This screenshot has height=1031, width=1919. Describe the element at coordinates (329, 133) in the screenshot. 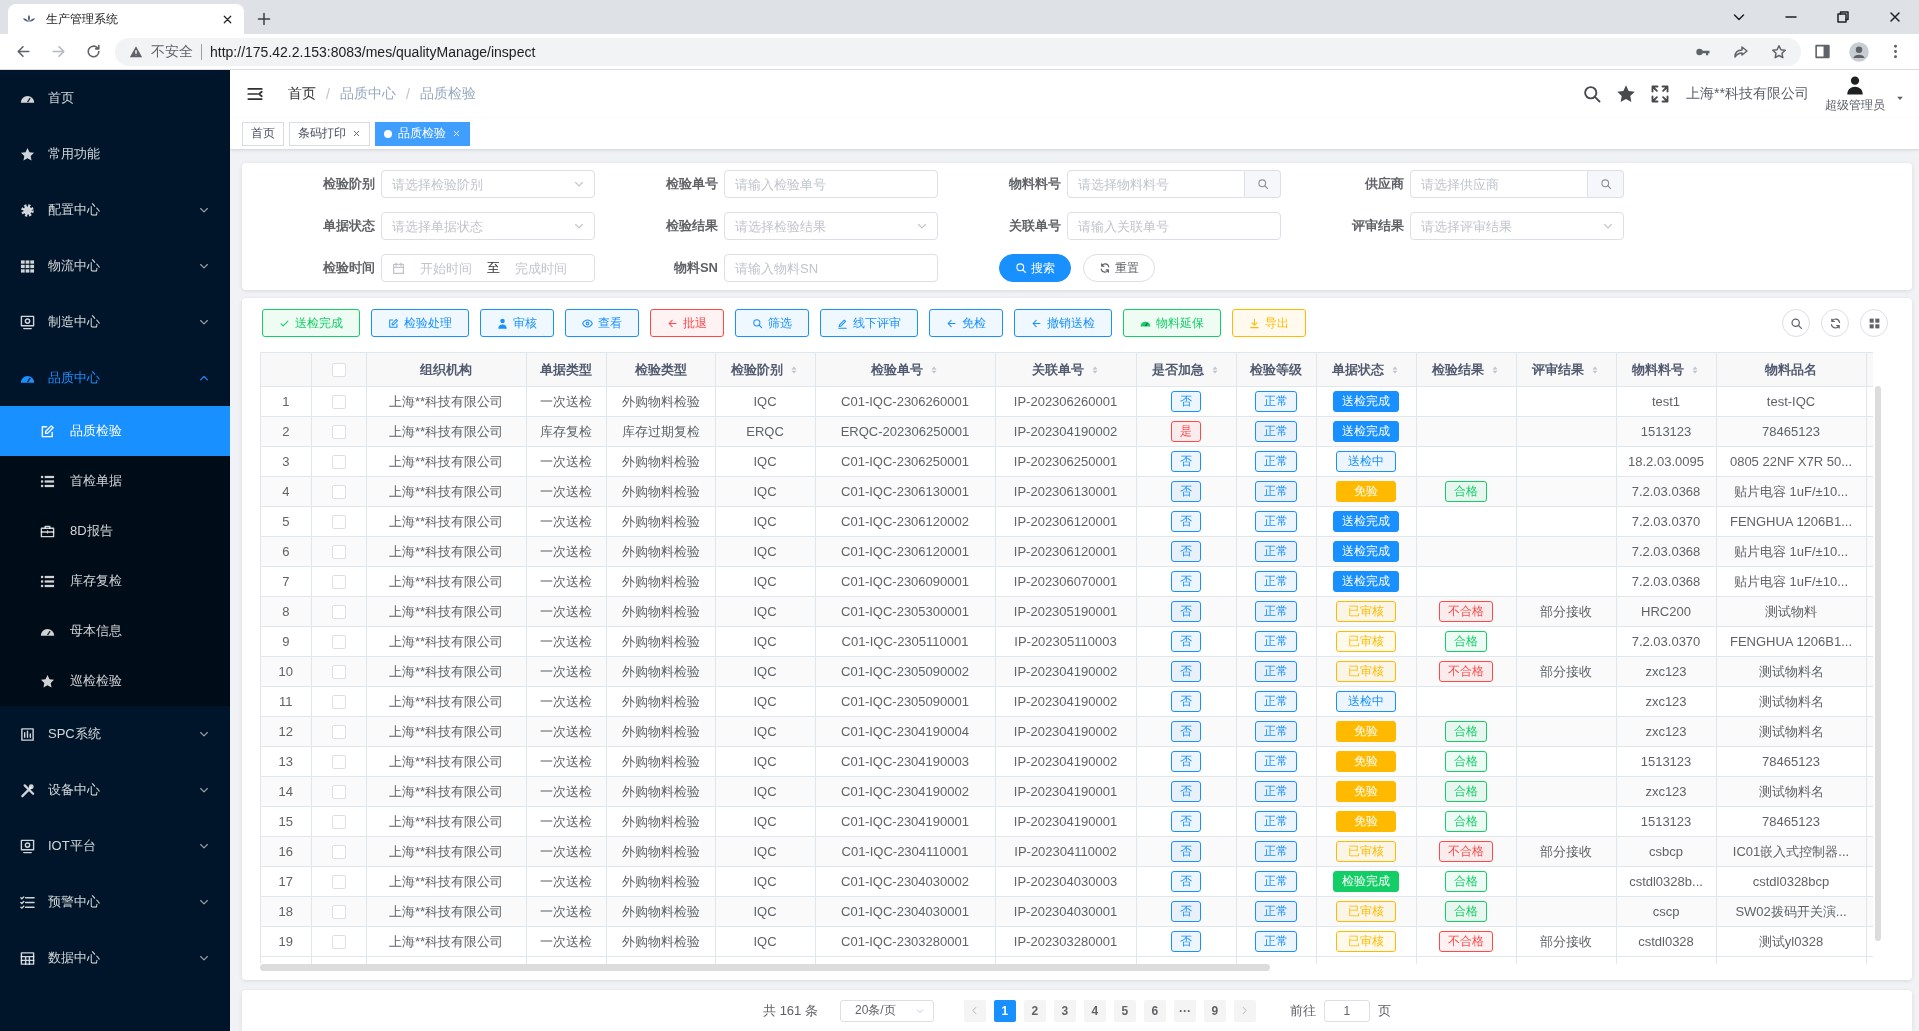

I see `page-tab: 条码打印` at that location.